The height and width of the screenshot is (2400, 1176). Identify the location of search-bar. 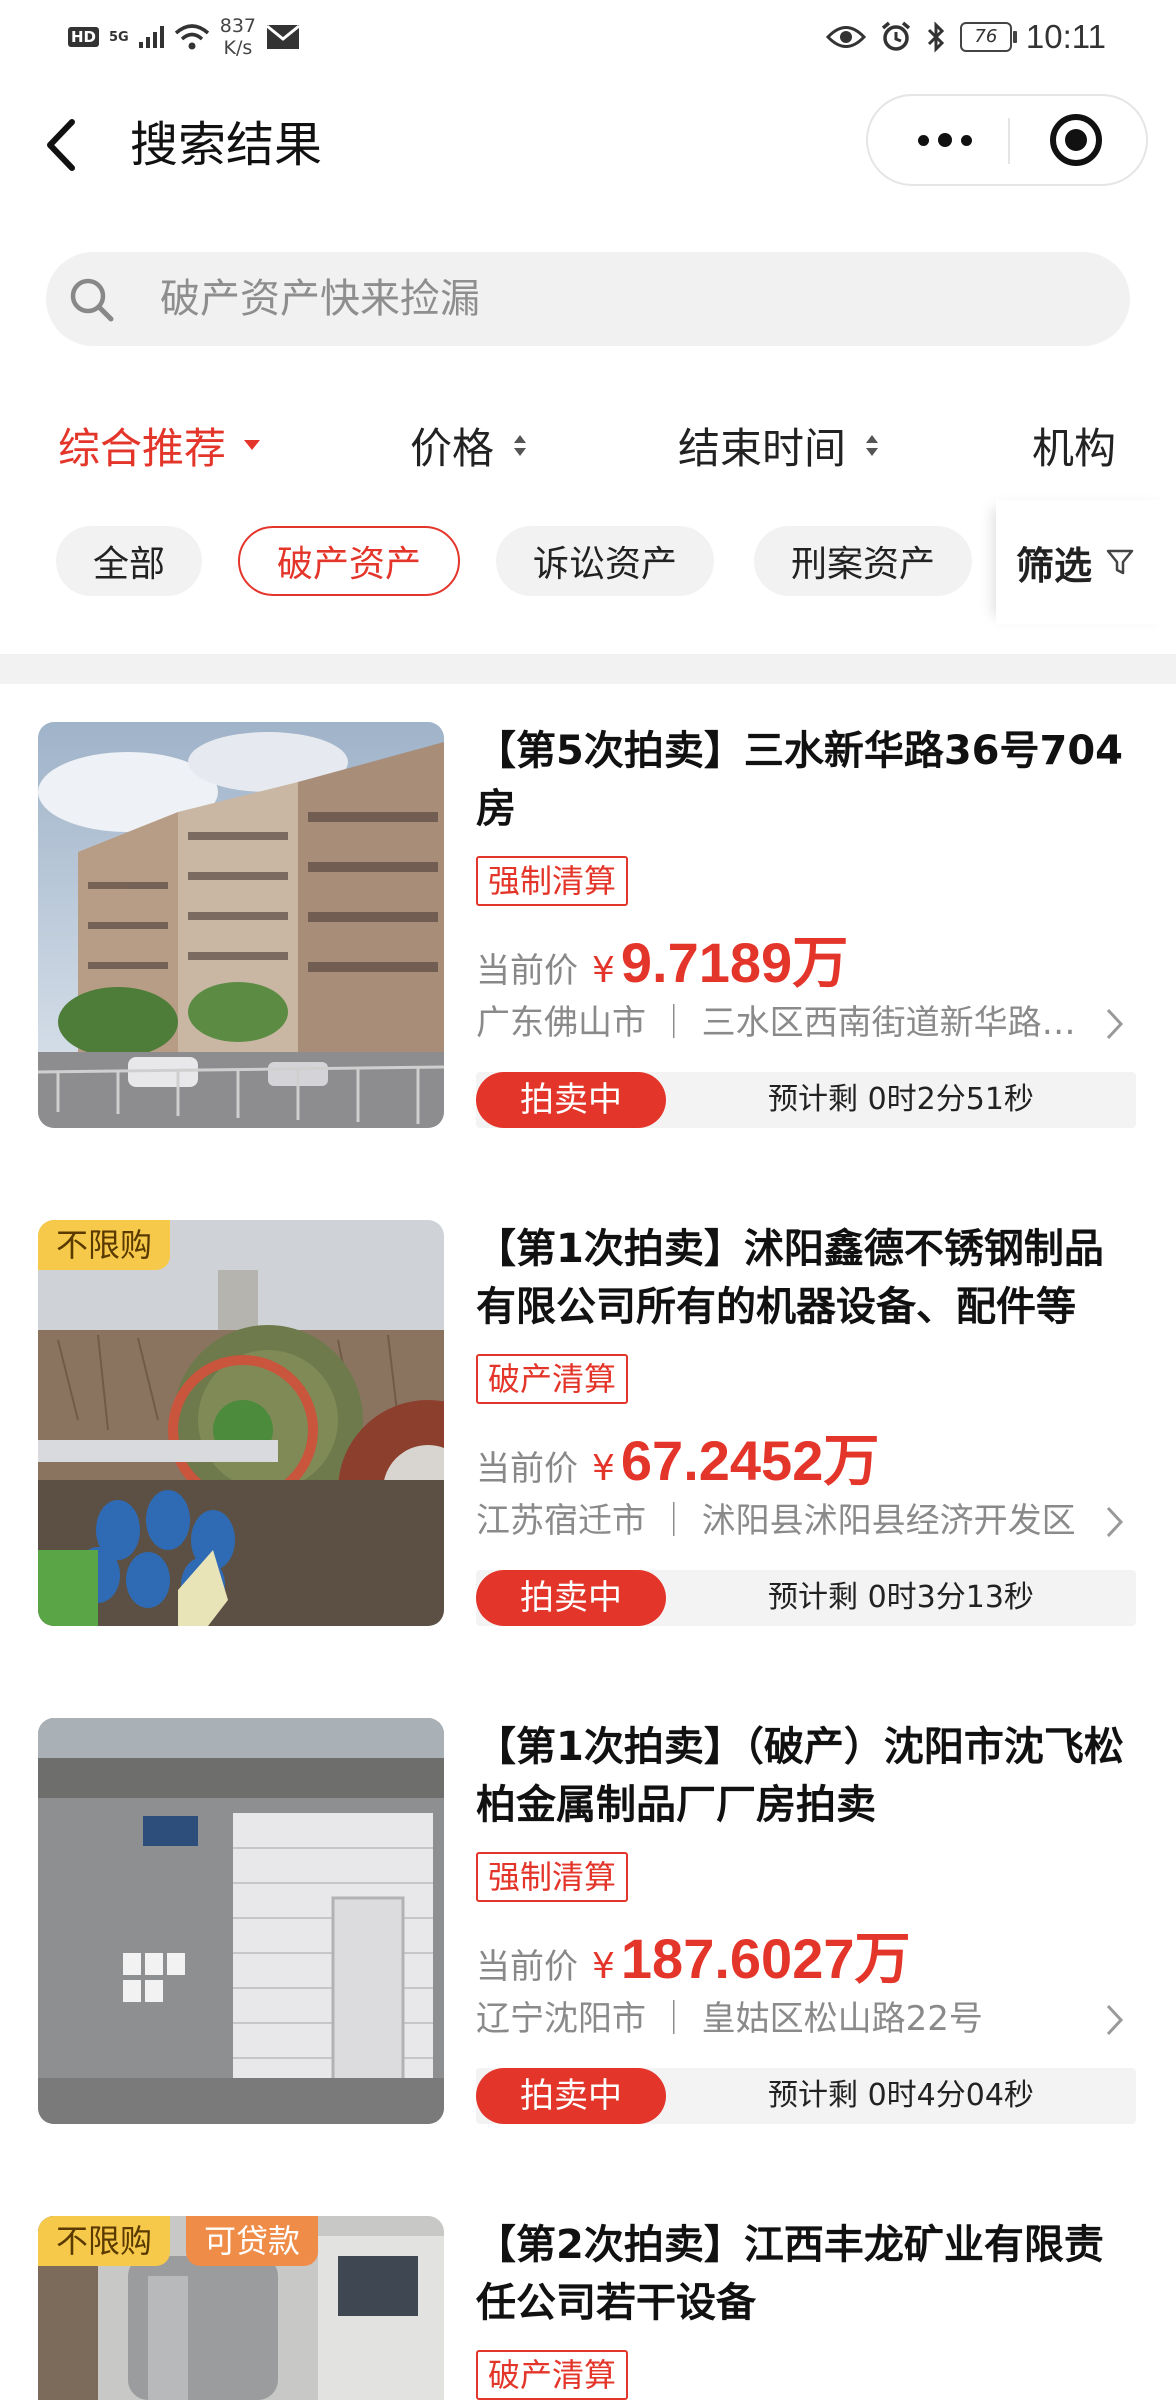
(588, 299).